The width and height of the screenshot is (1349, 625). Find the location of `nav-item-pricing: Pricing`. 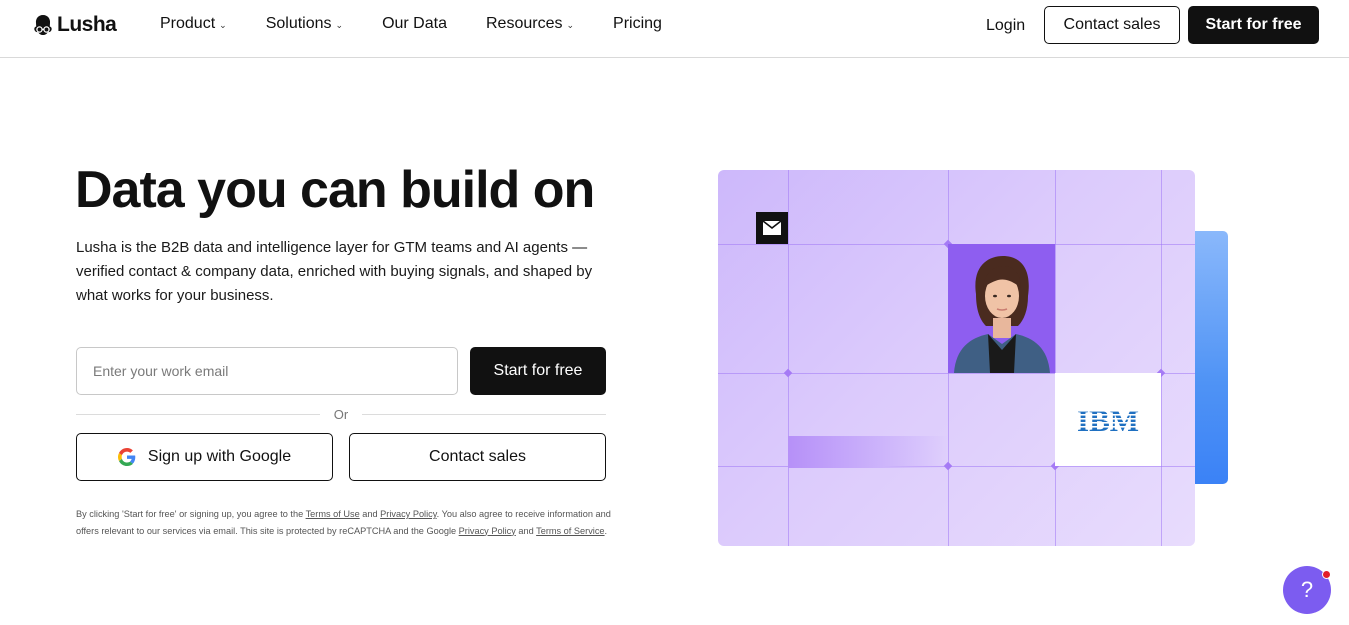

nav-item-pricing: Pricing is located at coordinates (637, 24).